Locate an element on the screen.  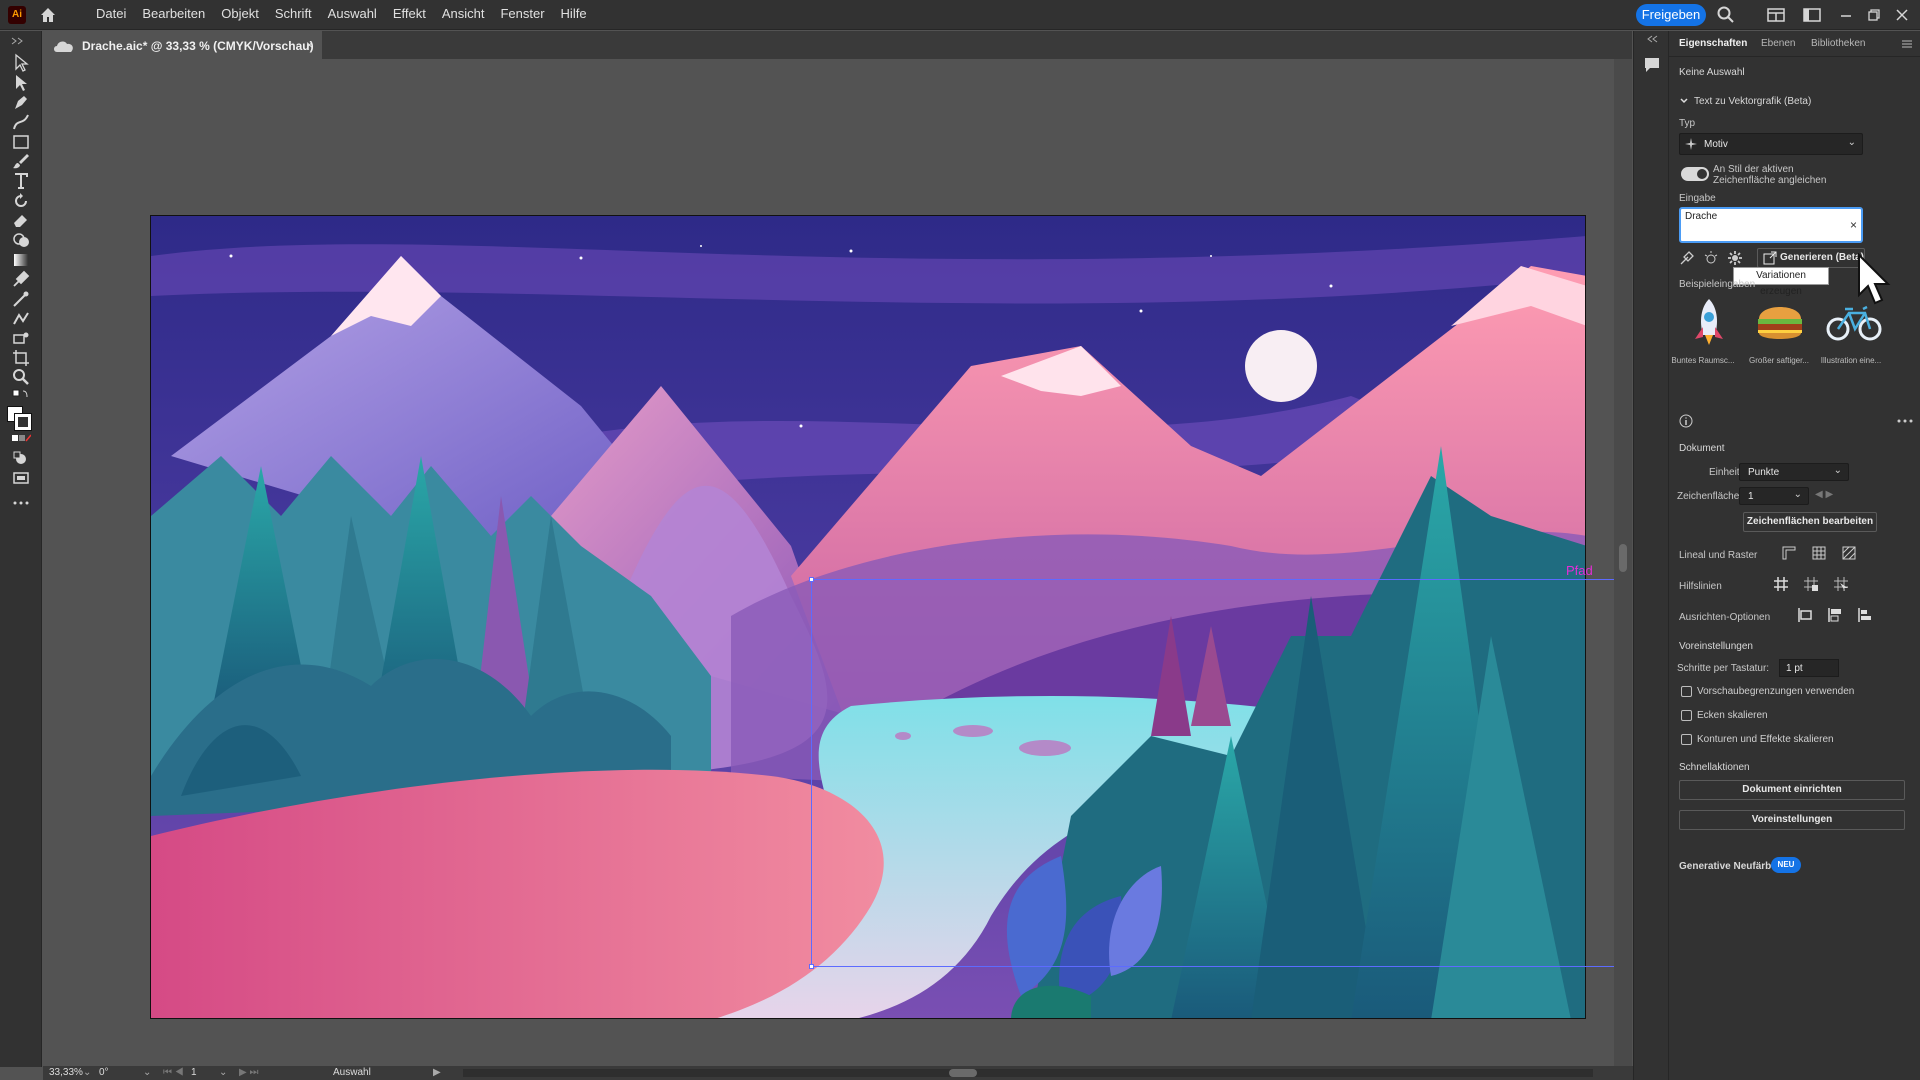
stroke-color-swatch is located at coordinates (23, 422).